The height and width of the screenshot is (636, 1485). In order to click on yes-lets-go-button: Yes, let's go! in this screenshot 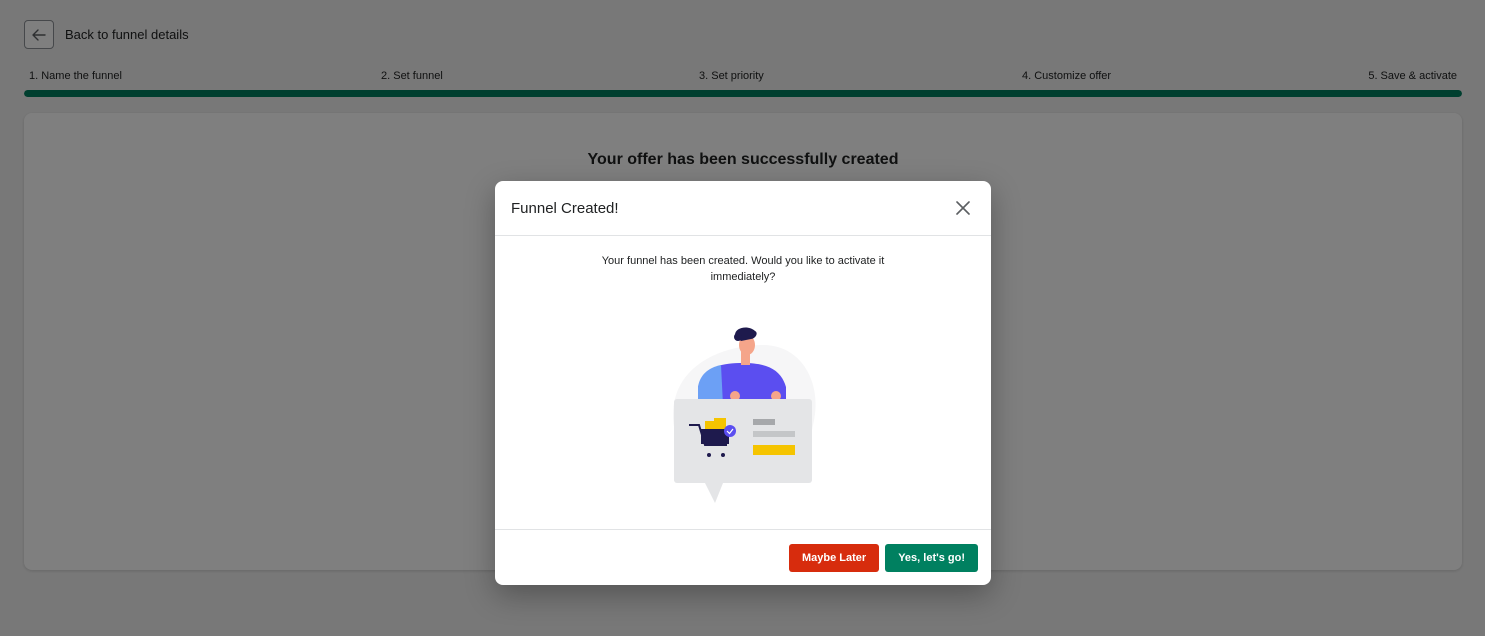, I will do `click(931, 557)`.